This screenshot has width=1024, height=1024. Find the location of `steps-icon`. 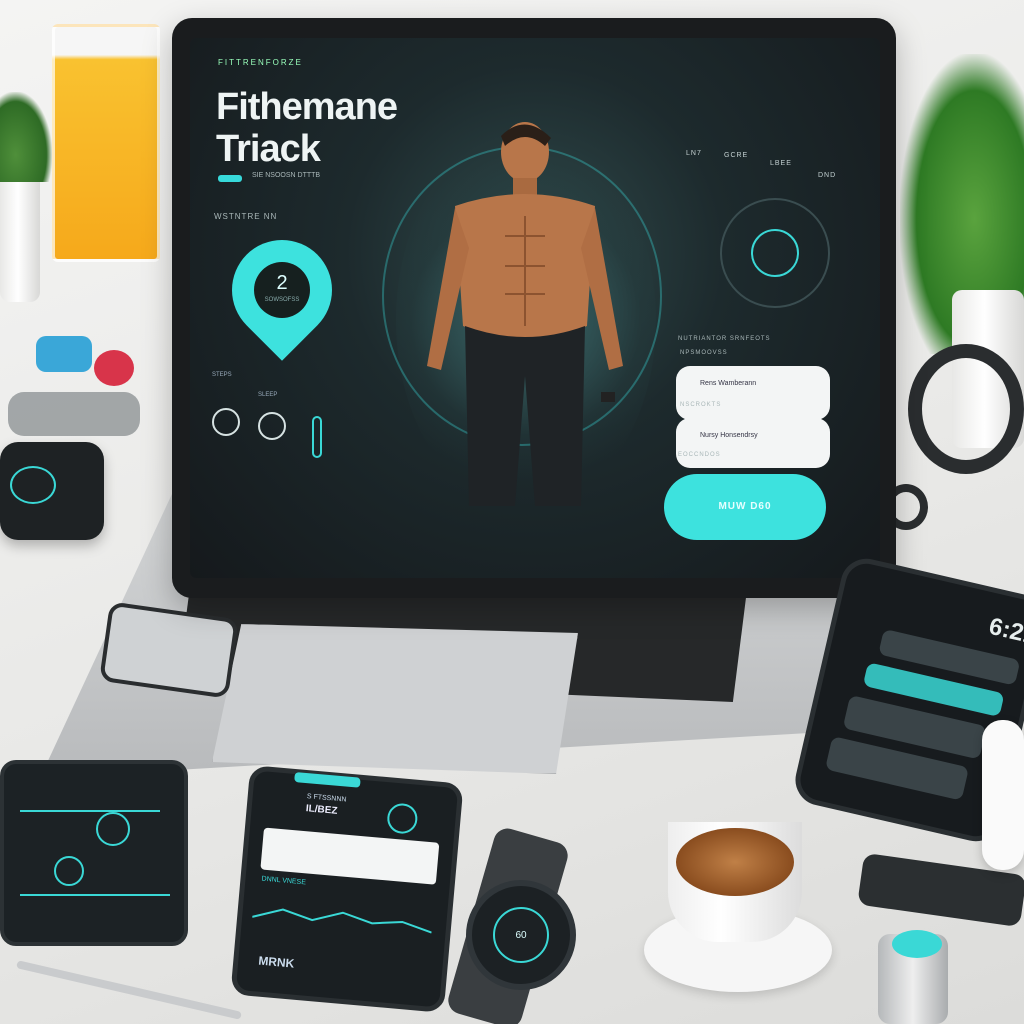

steps-icon is located at coordinates (226, 422).